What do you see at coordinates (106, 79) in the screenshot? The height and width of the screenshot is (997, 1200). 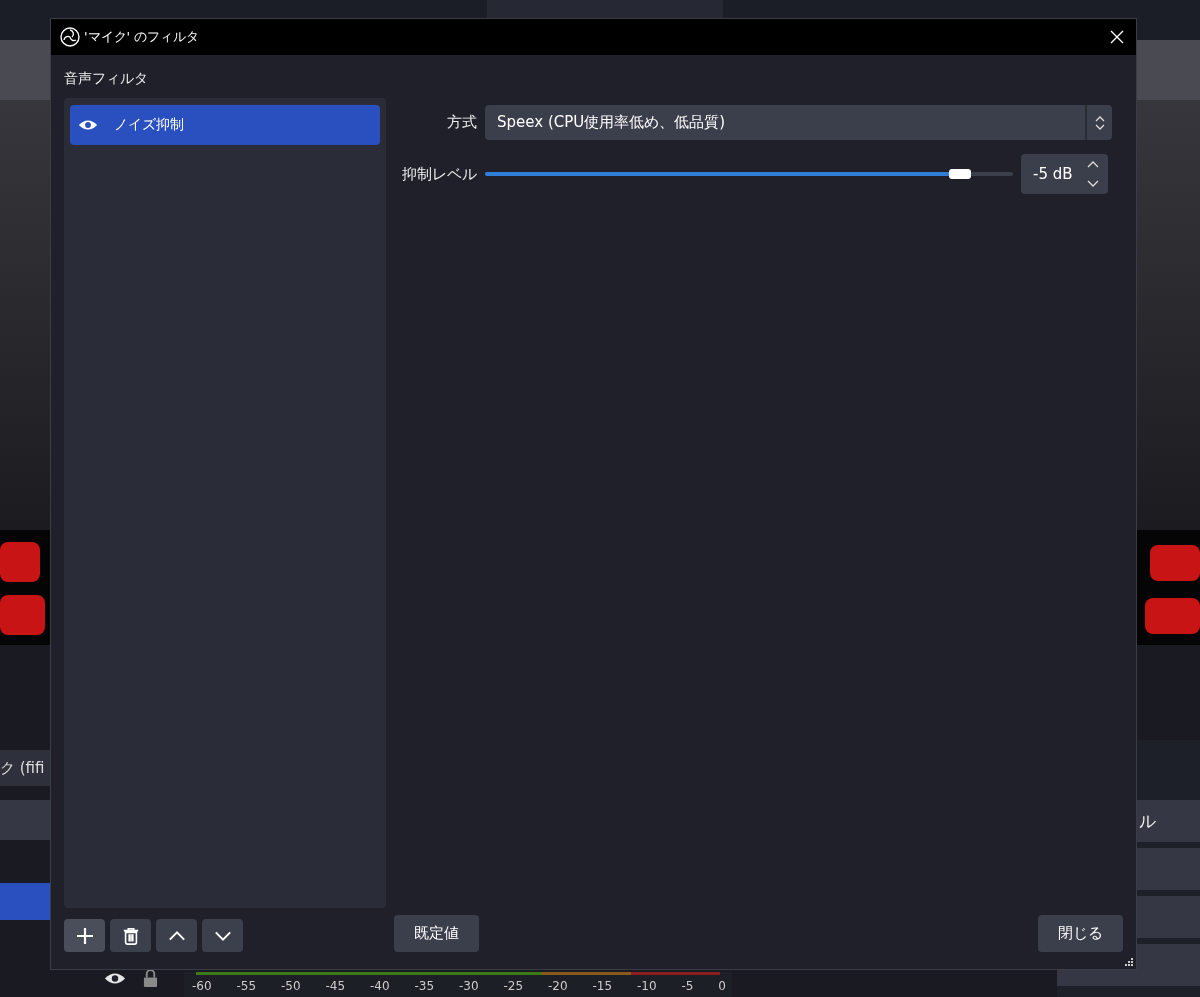 I see `section-label: 音声フィルタ` at bounding box center [106, 79].